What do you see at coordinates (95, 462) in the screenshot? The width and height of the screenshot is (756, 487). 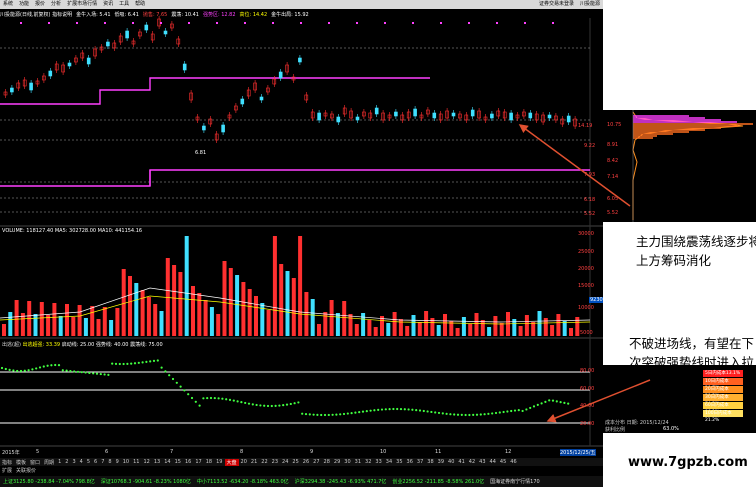 I see `period-tab-9: 6` at bounding box center [95, 462].